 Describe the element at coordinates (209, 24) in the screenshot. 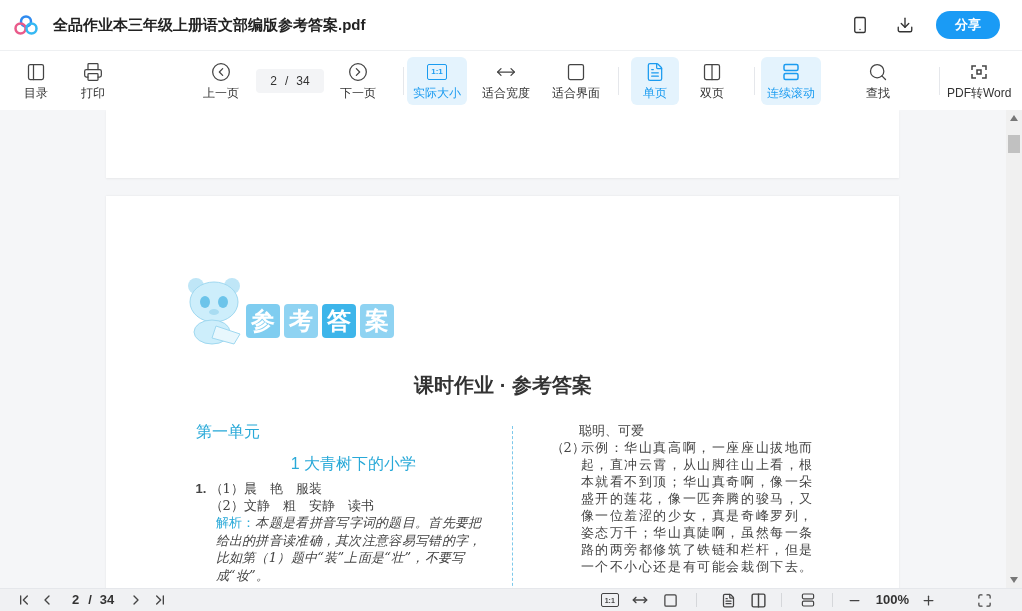

I see `file-name: 全品作业本三年级上册语文部编版参考答案.pdf` at that location.